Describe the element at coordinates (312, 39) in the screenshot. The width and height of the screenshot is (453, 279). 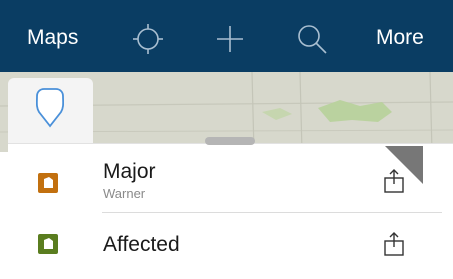
I see `search-icon` at that location.